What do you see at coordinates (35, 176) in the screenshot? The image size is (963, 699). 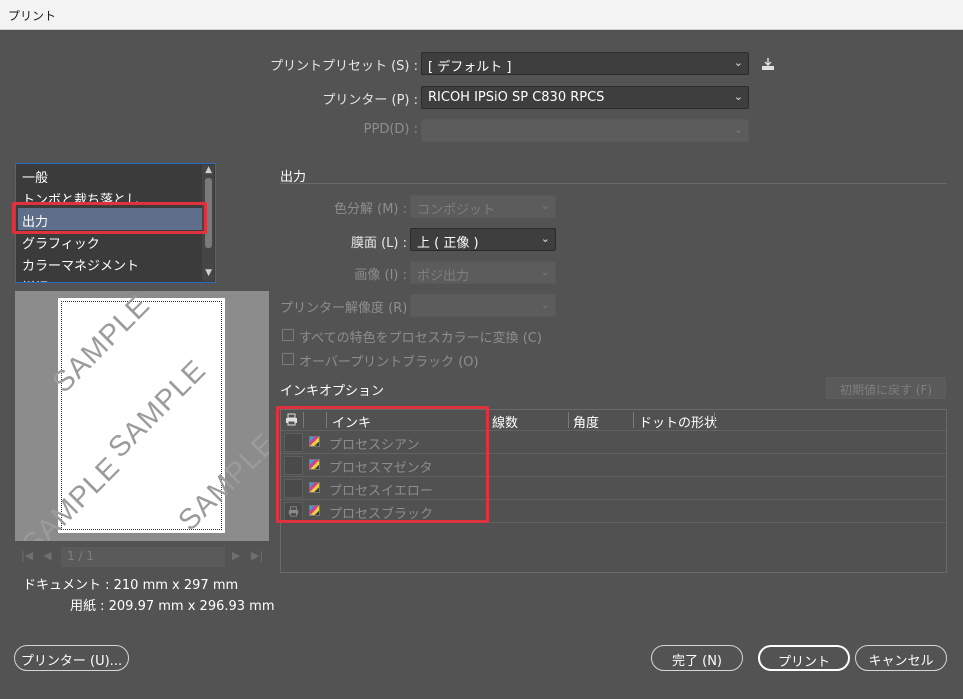 I see `category-item-general: 一般` at bounding box center [35, 176].